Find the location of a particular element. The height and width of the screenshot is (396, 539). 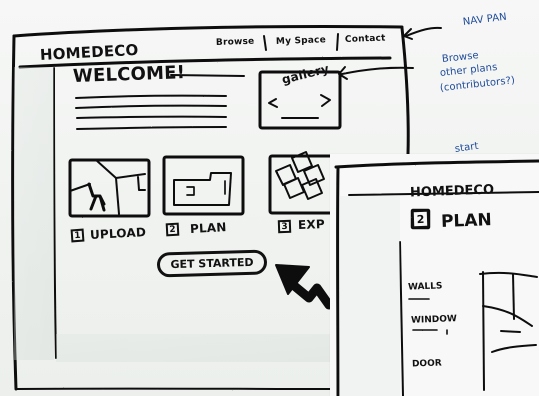

nav-contact: Contact is located at coordinates (365, 39).